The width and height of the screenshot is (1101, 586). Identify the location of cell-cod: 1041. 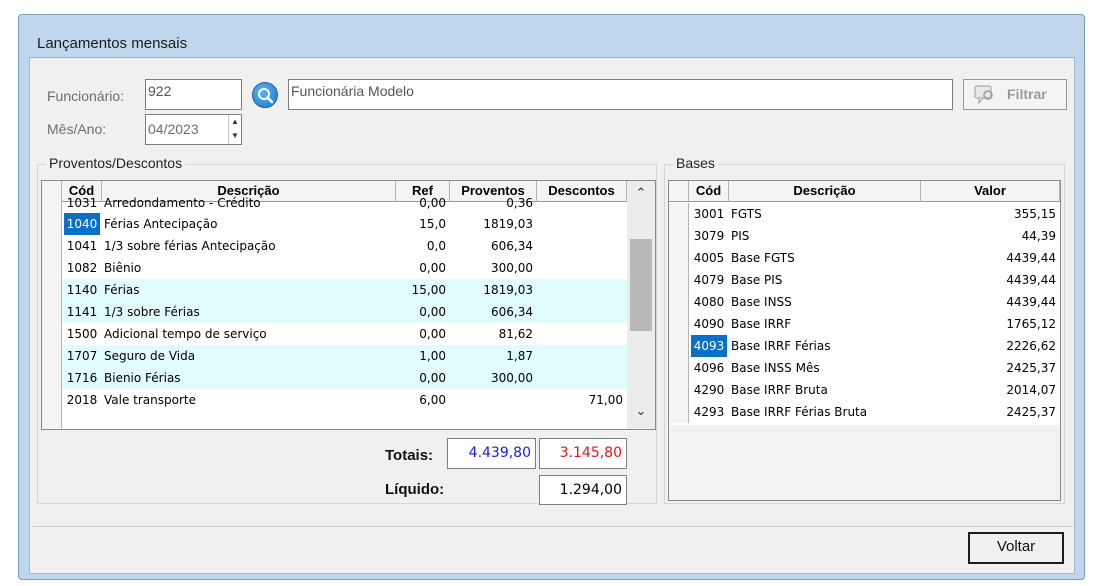
(82, 246).